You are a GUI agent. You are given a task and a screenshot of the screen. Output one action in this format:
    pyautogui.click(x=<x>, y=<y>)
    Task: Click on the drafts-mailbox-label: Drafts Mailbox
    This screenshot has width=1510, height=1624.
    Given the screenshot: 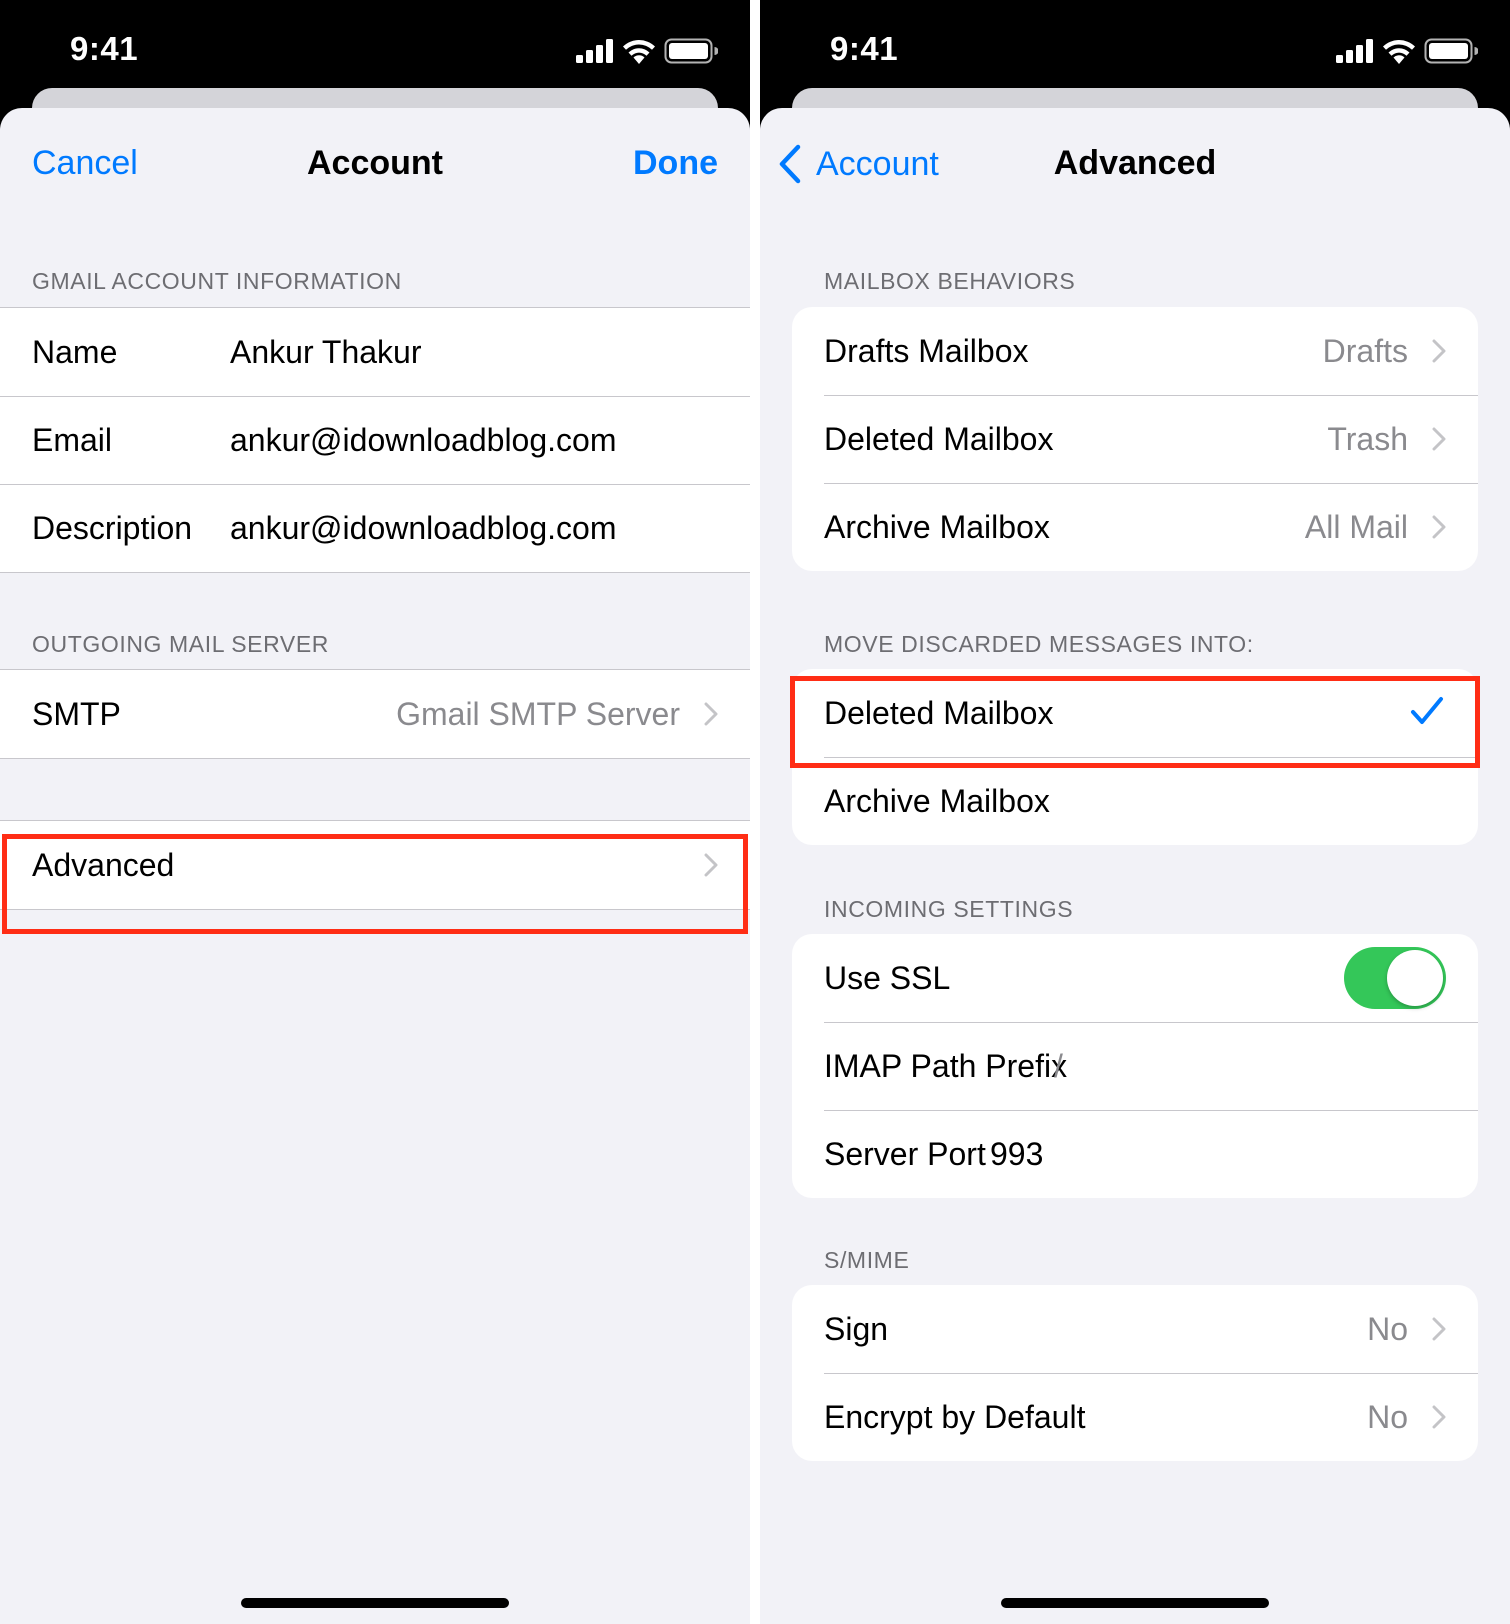 What is the action you would take?
    pyautogui.click(x=926, y=350)
    